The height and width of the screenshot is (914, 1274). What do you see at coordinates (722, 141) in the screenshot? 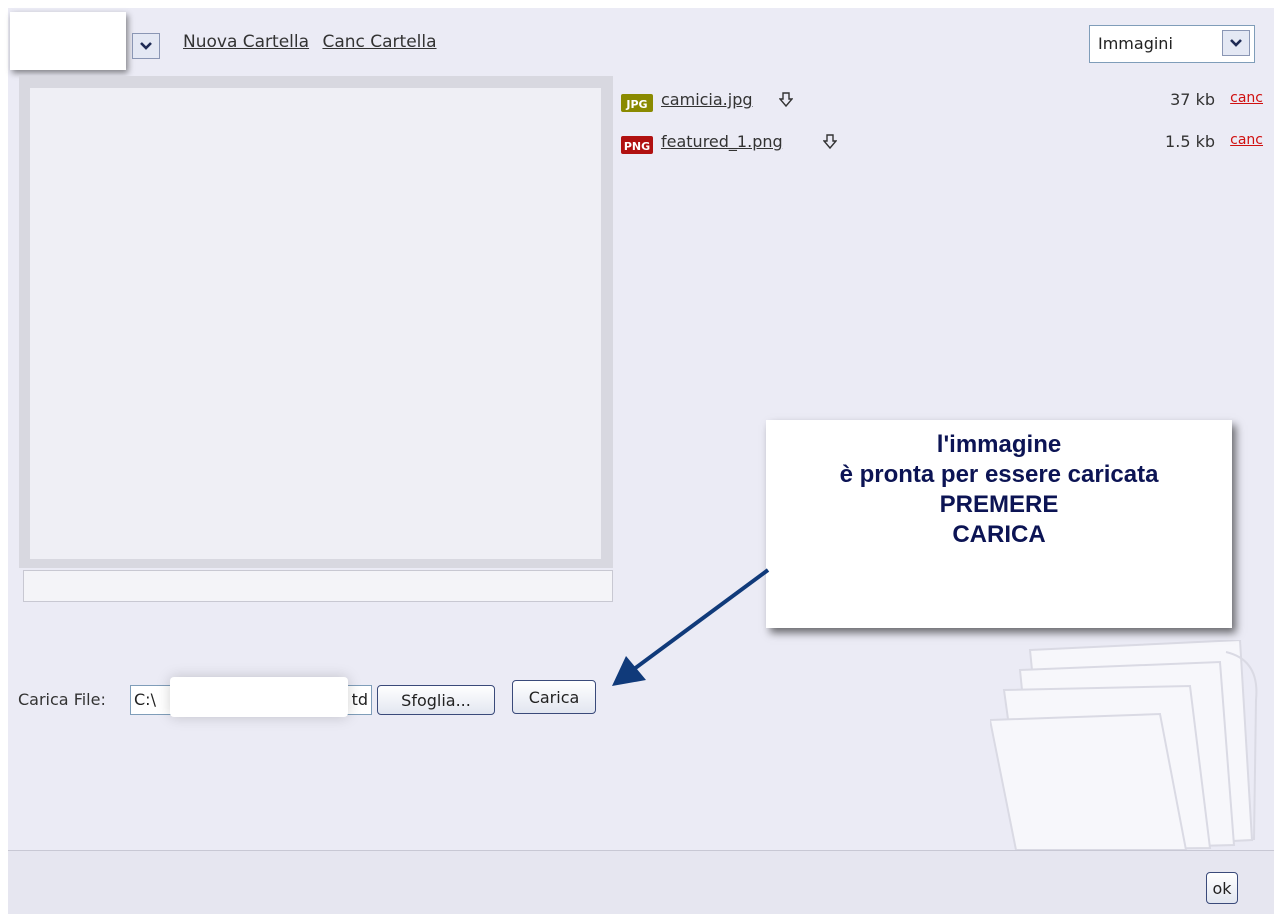
I see `file-name-link: featured_1.png` at bounding box center [722, 141].